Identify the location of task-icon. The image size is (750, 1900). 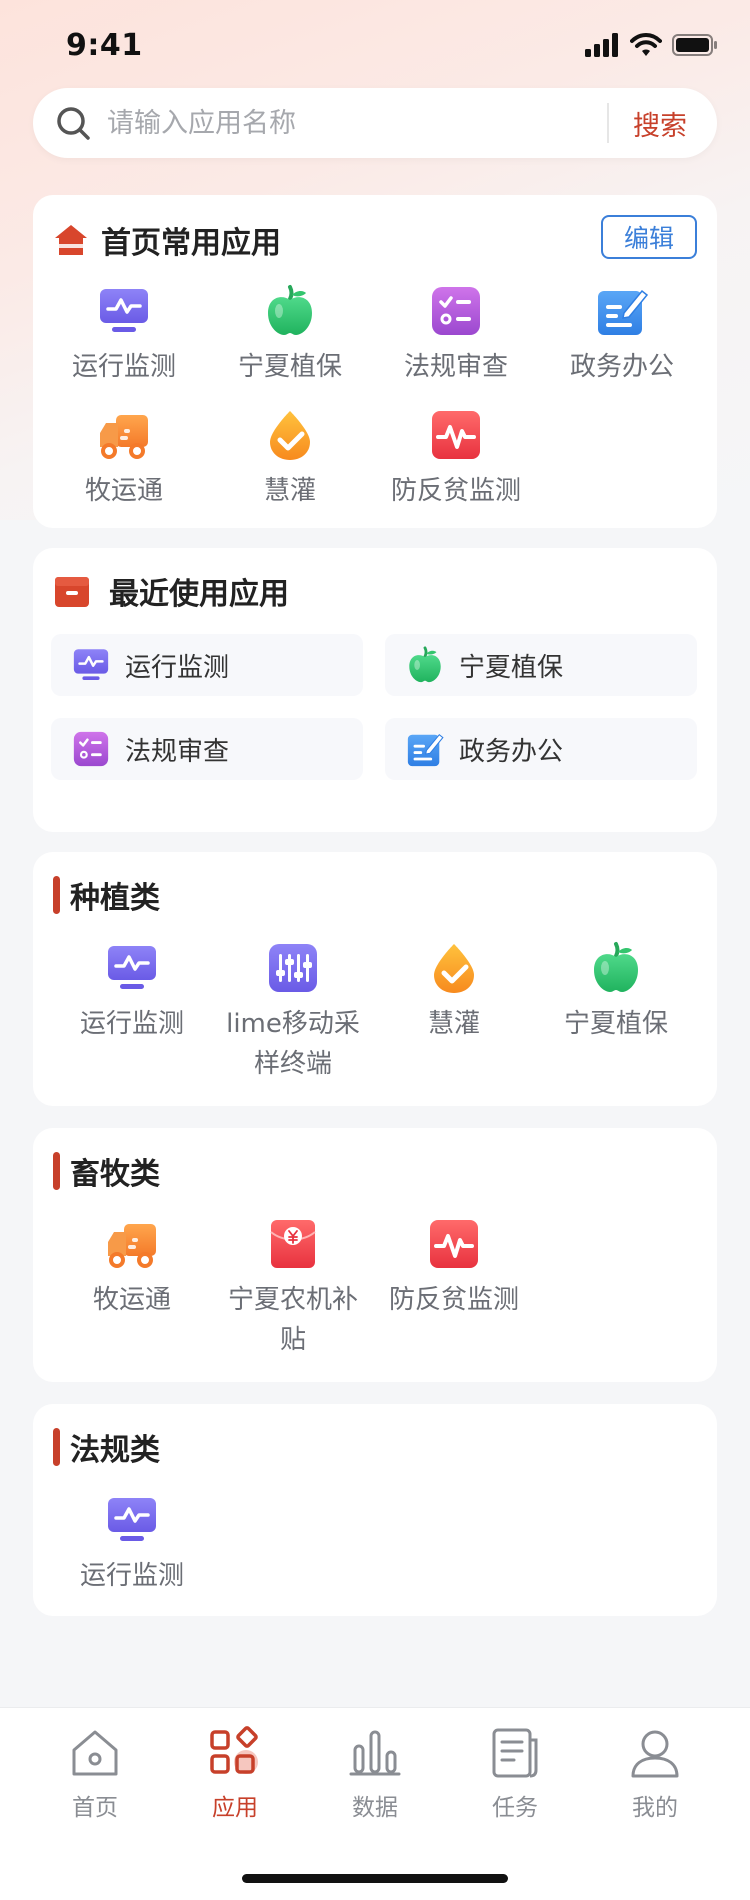
(515, 1753).